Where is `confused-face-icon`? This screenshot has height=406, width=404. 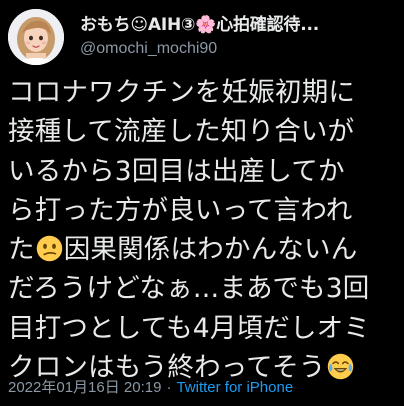 confused-face-icon is located at coordinates (49, 248).